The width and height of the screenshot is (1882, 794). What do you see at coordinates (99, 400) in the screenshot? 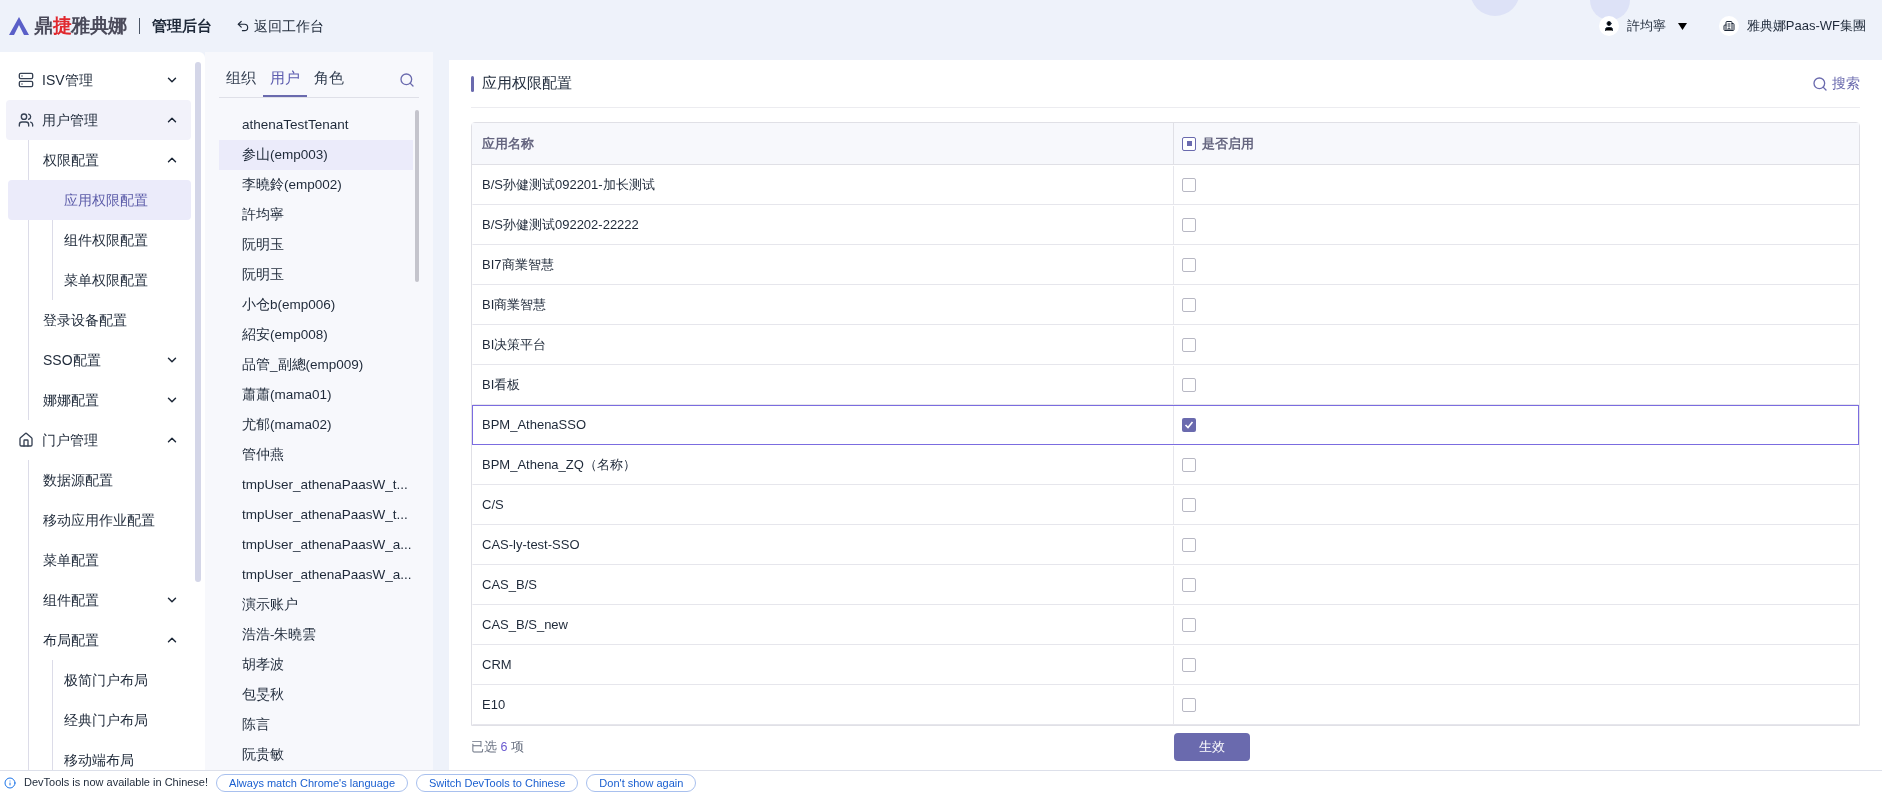
I see `nav-item: 娜娜配置` at bounding box center [99, 400].